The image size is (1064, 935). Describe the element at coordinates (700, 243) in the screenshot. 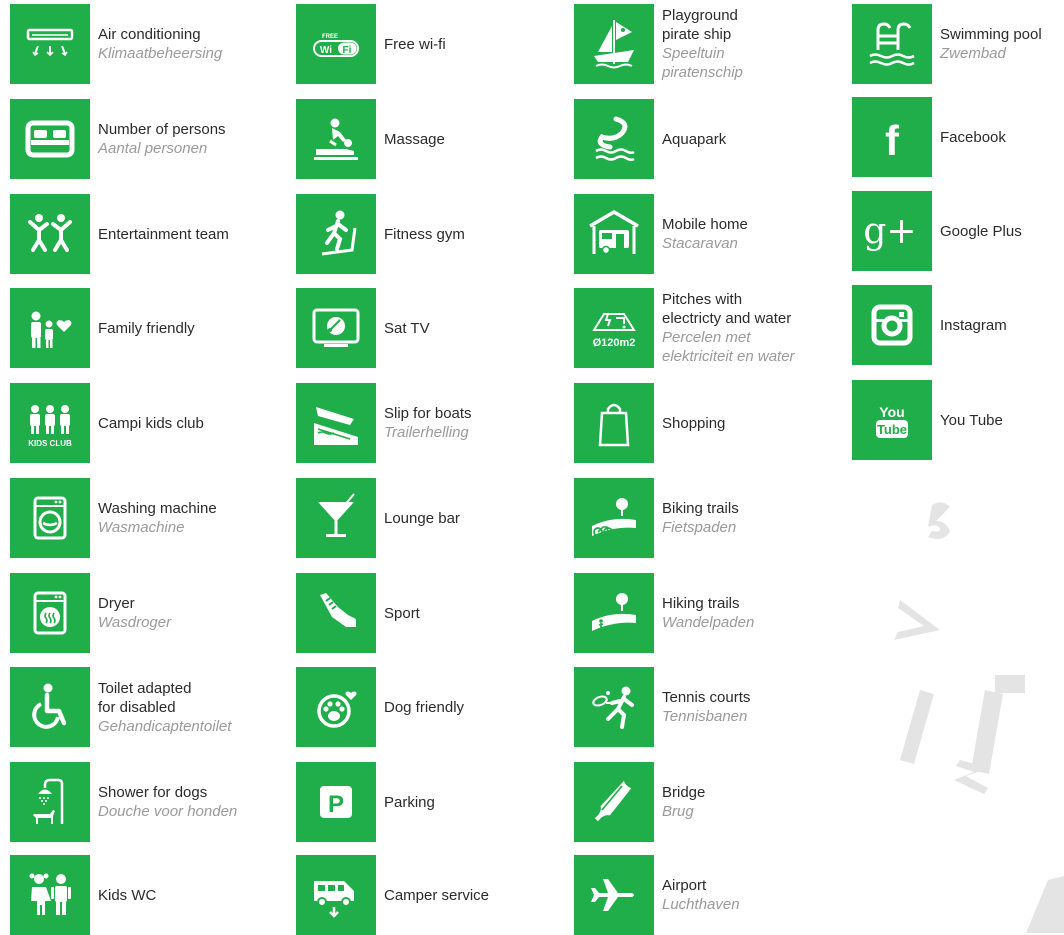

I see `amenity-sublabel: Stacaravan` at that location.